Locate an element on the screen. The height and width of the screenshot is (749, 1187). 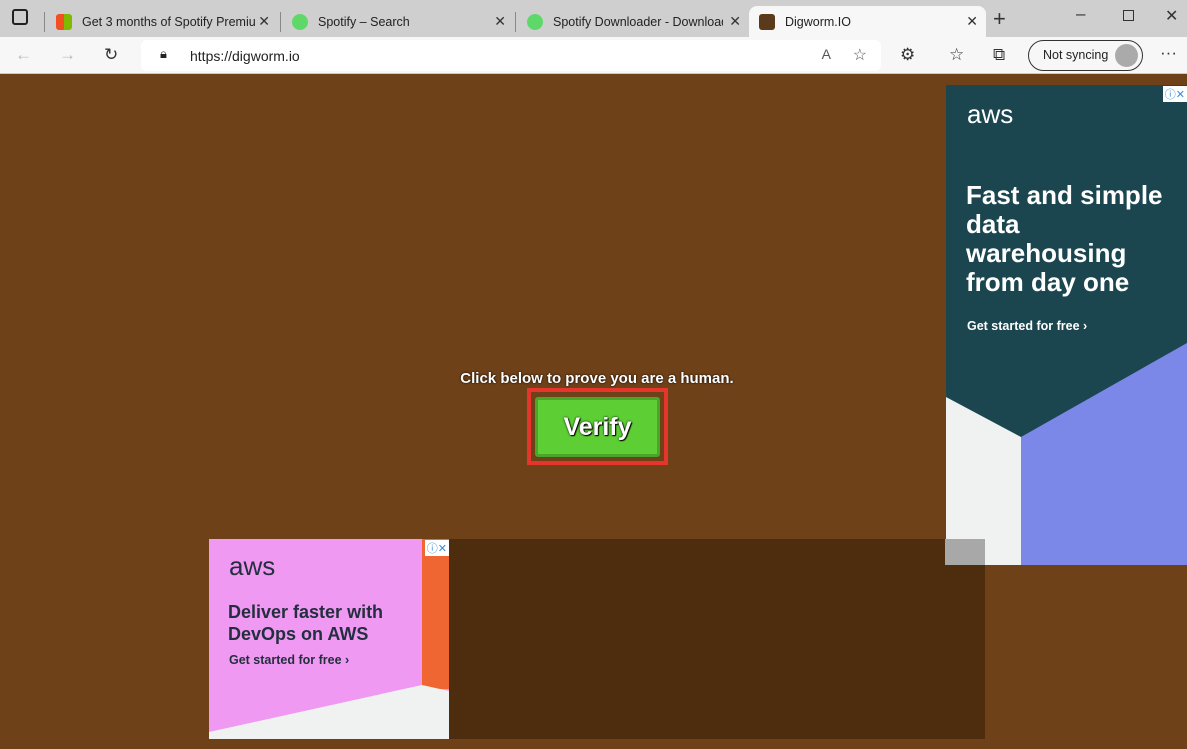
forward-icon: → is located at coordinates (67, 55).